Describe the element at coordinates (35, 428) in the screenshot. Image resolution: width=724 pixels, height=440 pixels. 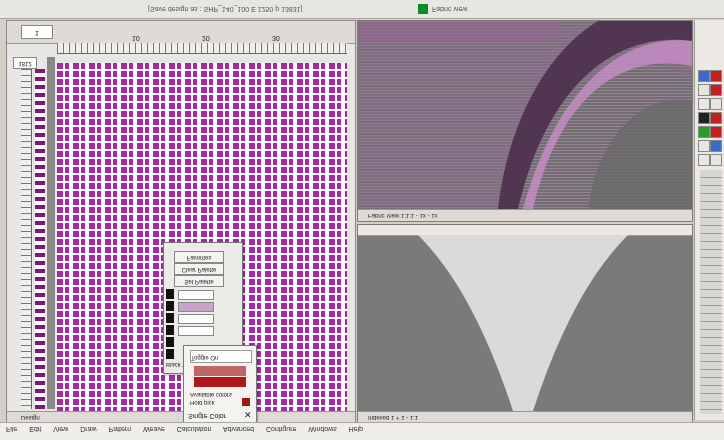
I see `menu-edit: Edit` at that location.